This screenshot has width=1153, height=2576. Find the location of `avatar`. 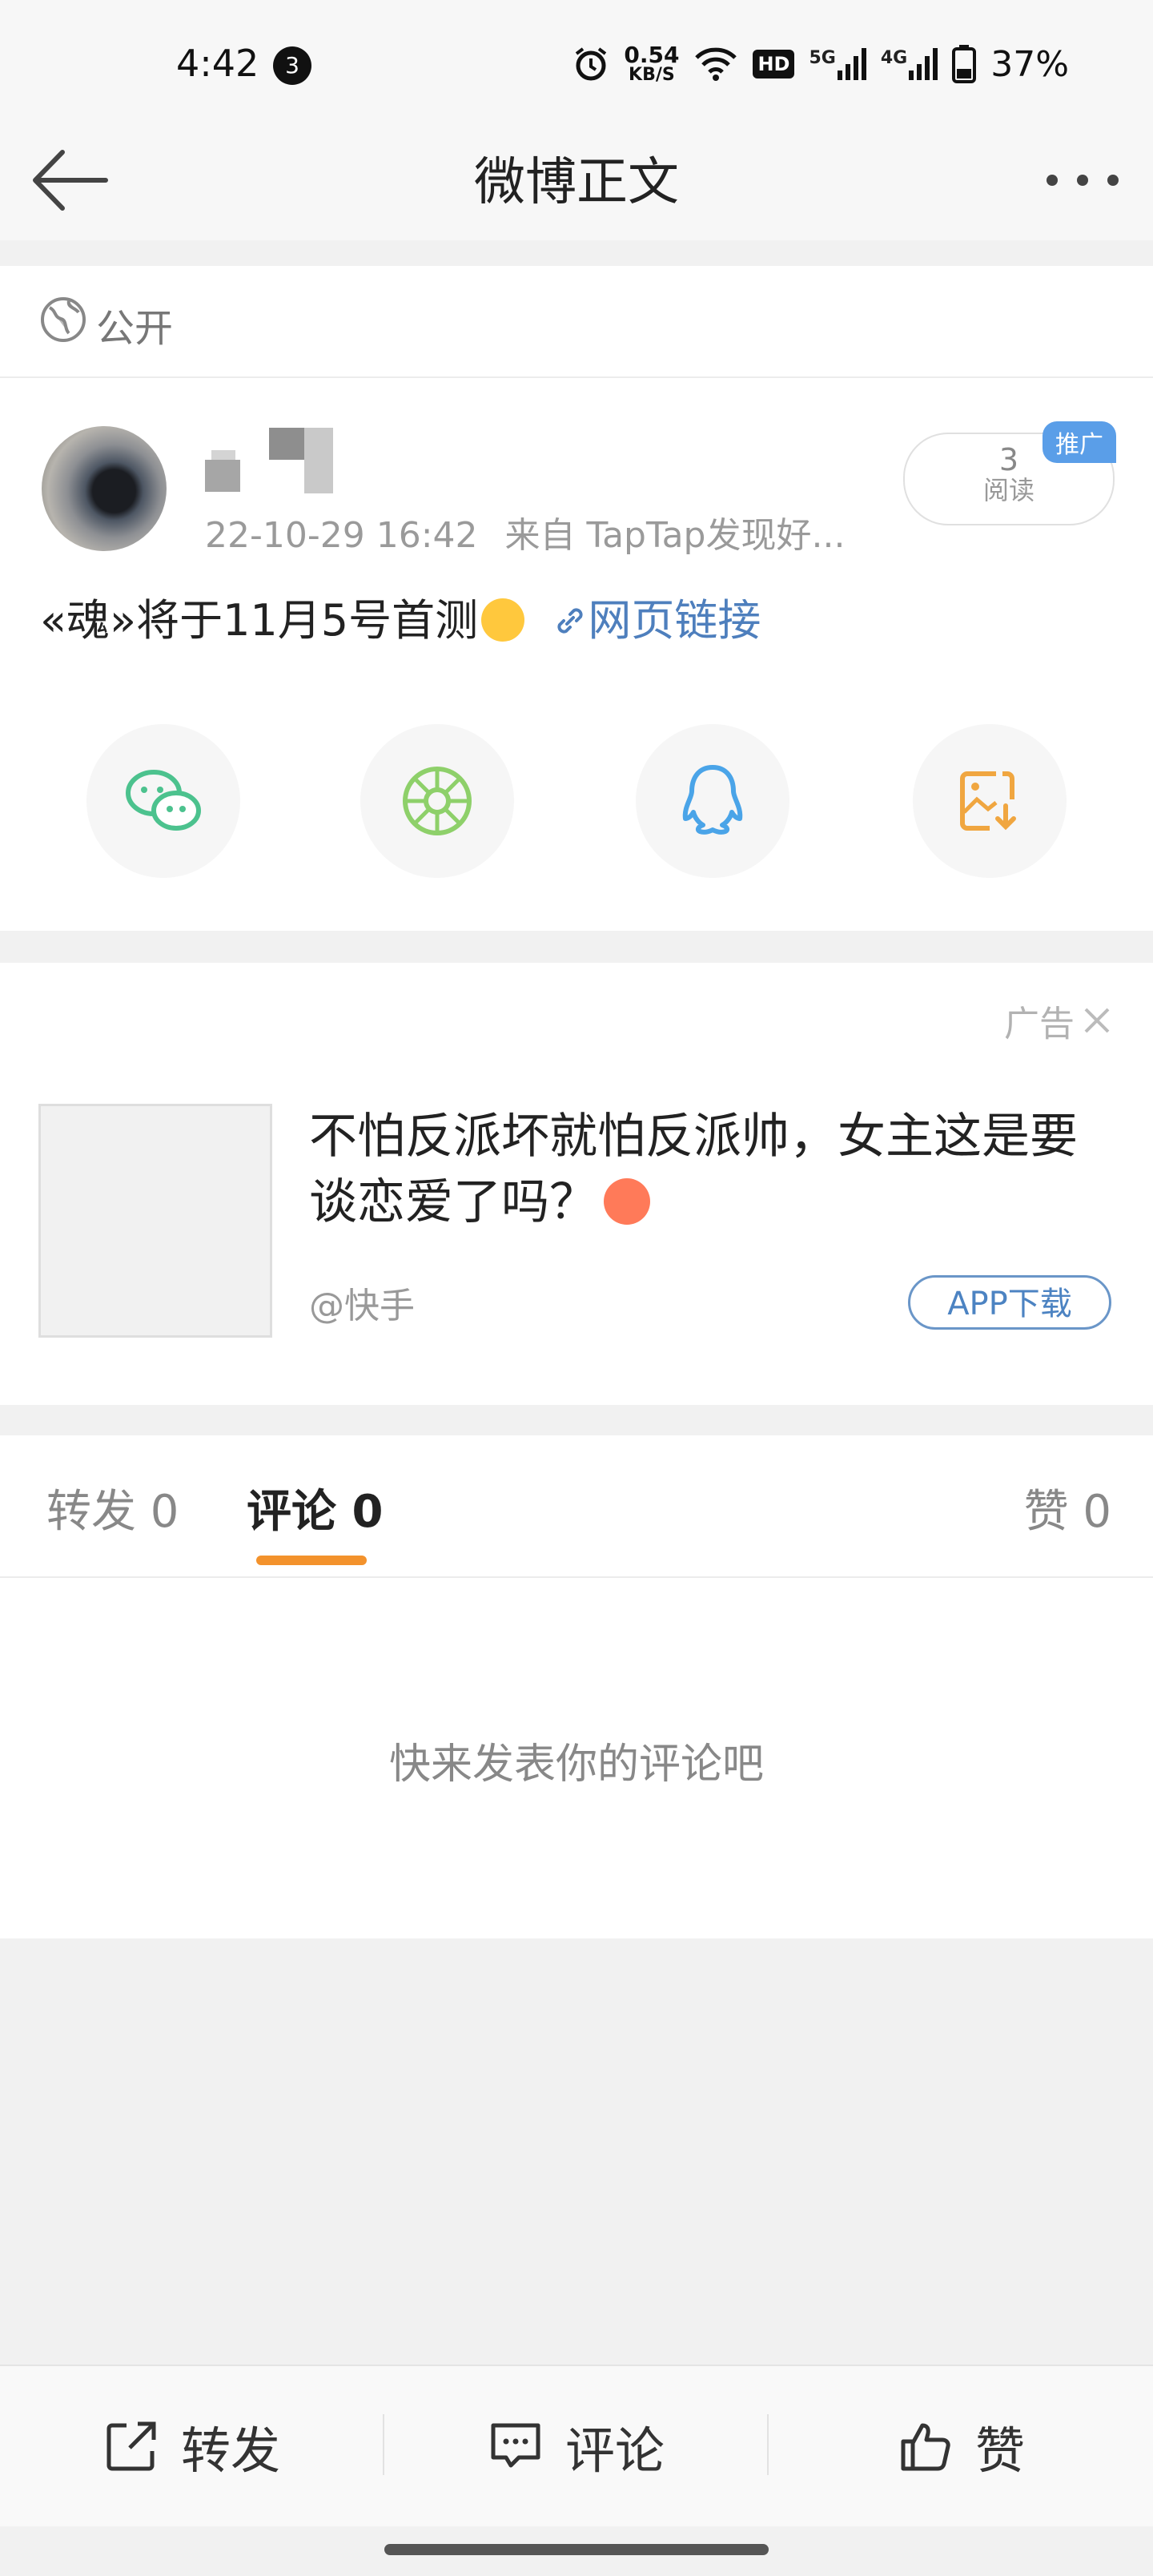

avatar is located at coordinates (105, 488).